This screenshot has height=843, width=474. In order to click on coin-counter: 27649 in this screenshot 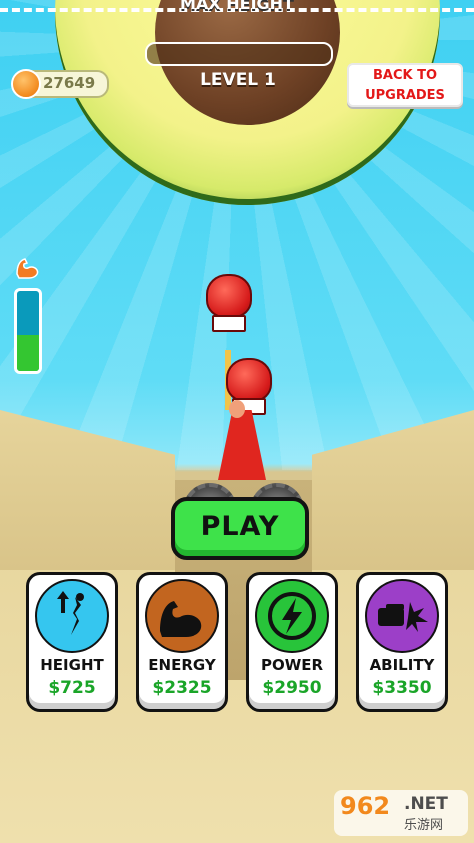, I will do `click(60, 84)`.